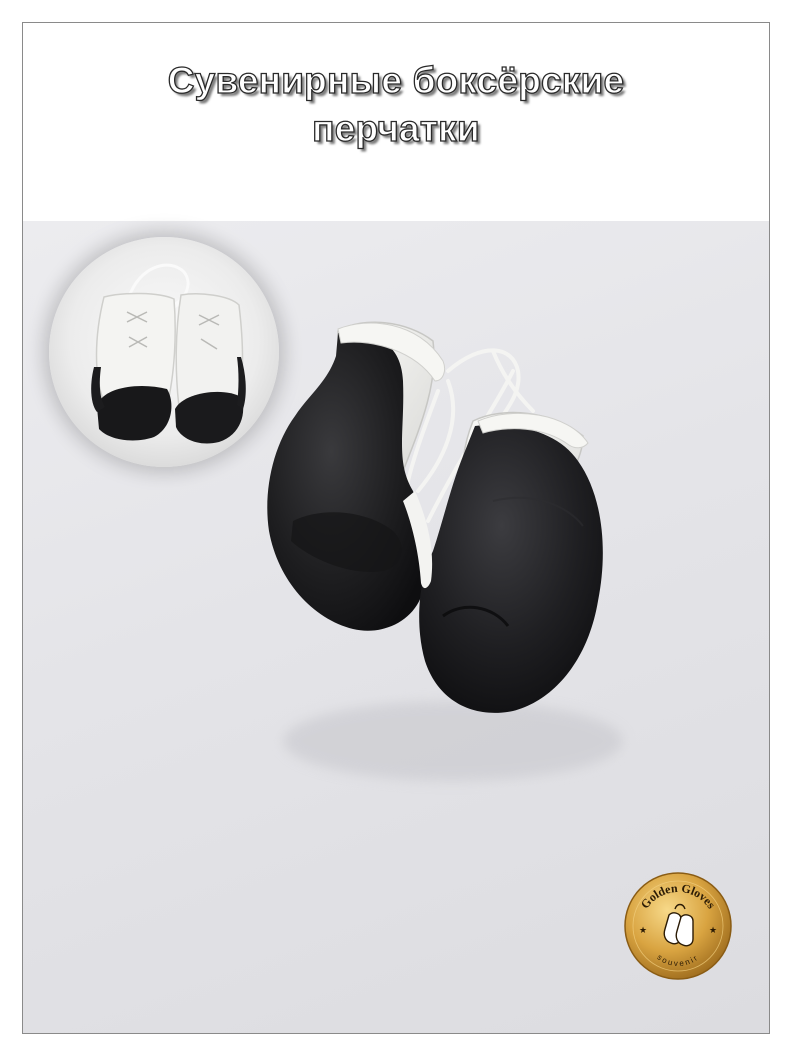 Image resolution: width=792 pixels, height=1056 pixels. I want to click on inset-right-fist, so click(209, 417).